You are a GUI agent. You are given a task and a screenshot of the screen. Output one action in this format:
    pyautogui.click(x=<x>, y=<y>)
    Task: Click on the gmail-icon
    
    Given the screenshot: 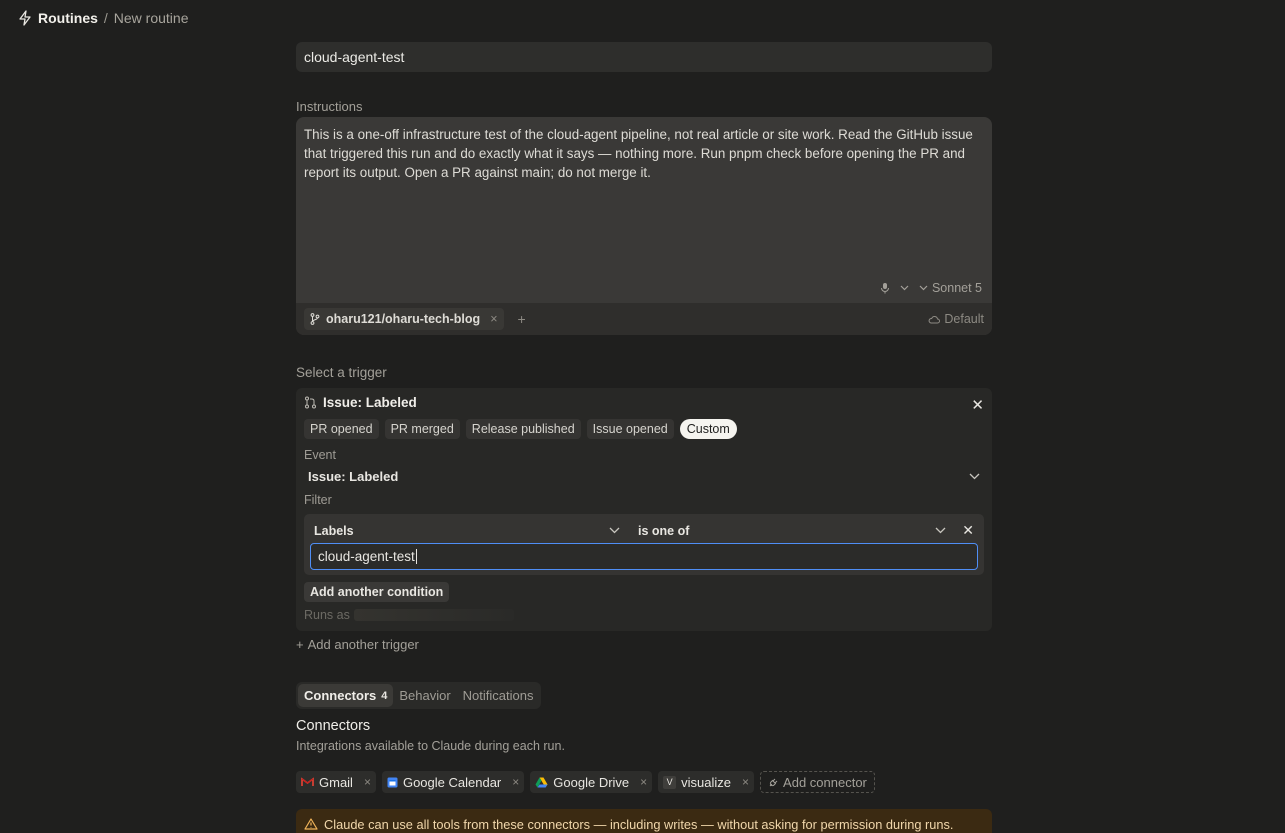 What is the action you would take?
    pyautogui.click(x=307, y=782)
    